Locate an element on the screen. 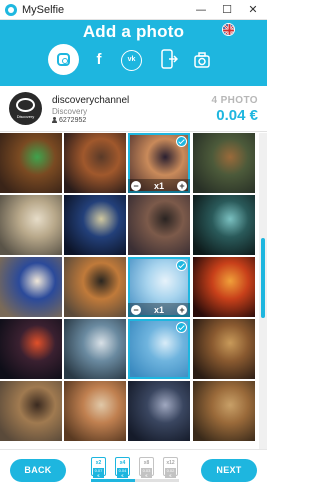  facebook-source-button: f is located at coordinates (99, 60).